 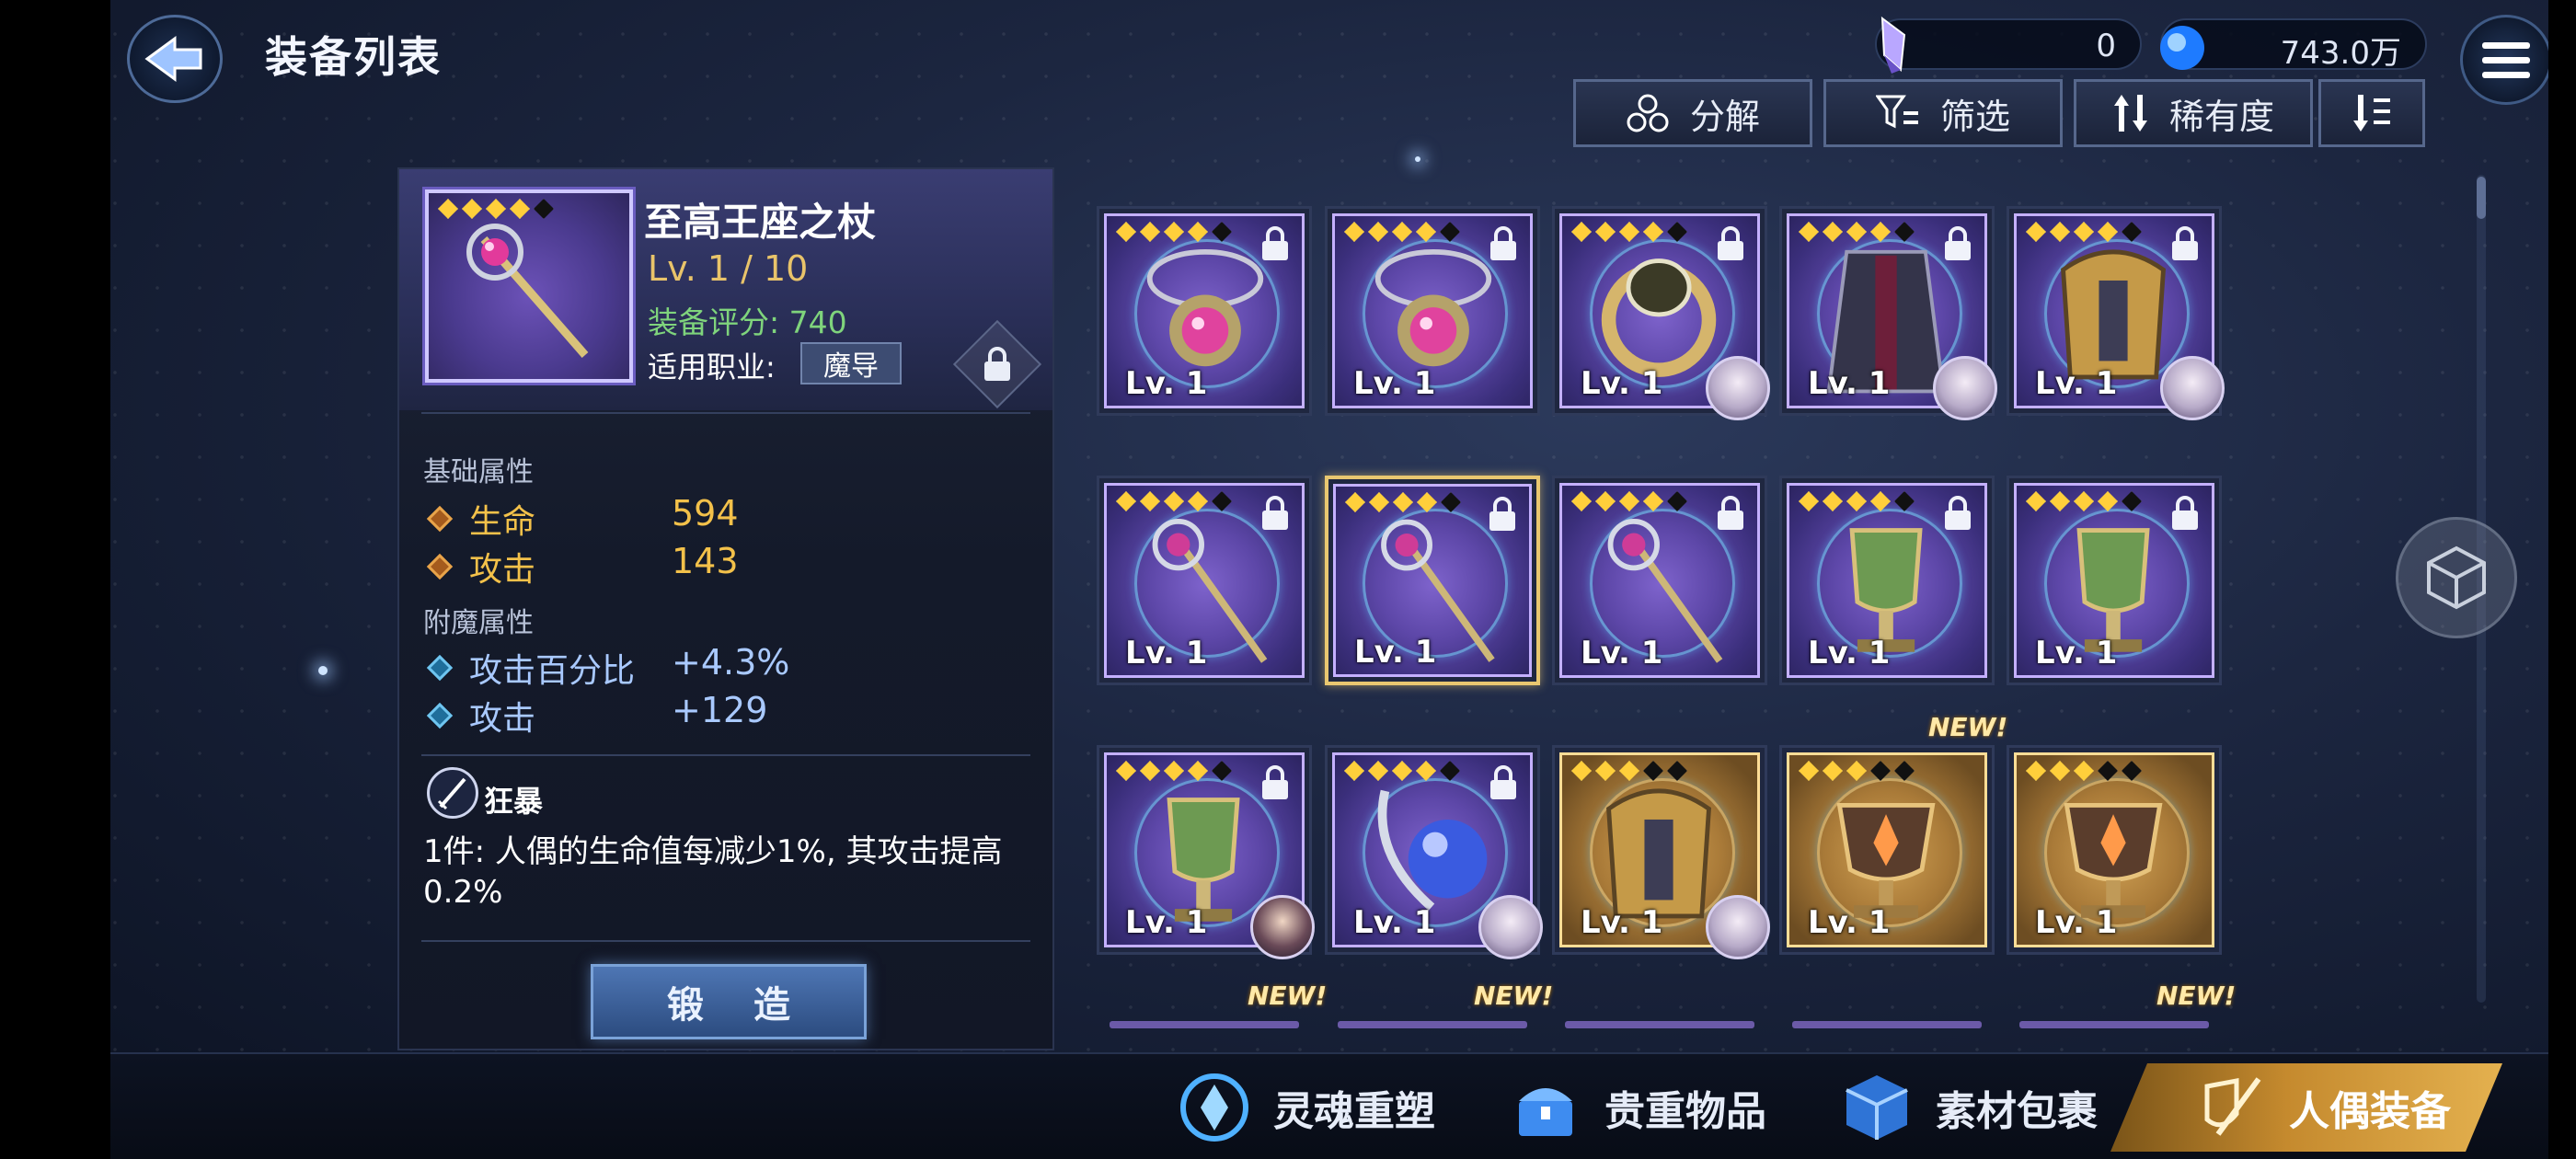 I want to click on enchant-attr-atk-percent: 攻击百分比, so click(x=529, y=668).